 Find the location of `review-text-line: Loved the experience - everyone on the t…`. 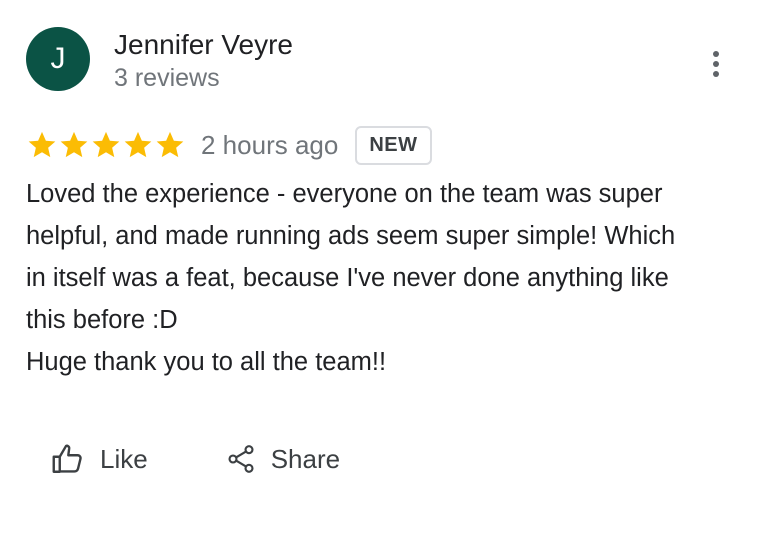

review-text-line: Loved the experience - everyone on the t… is located at coordinates (344, 194).